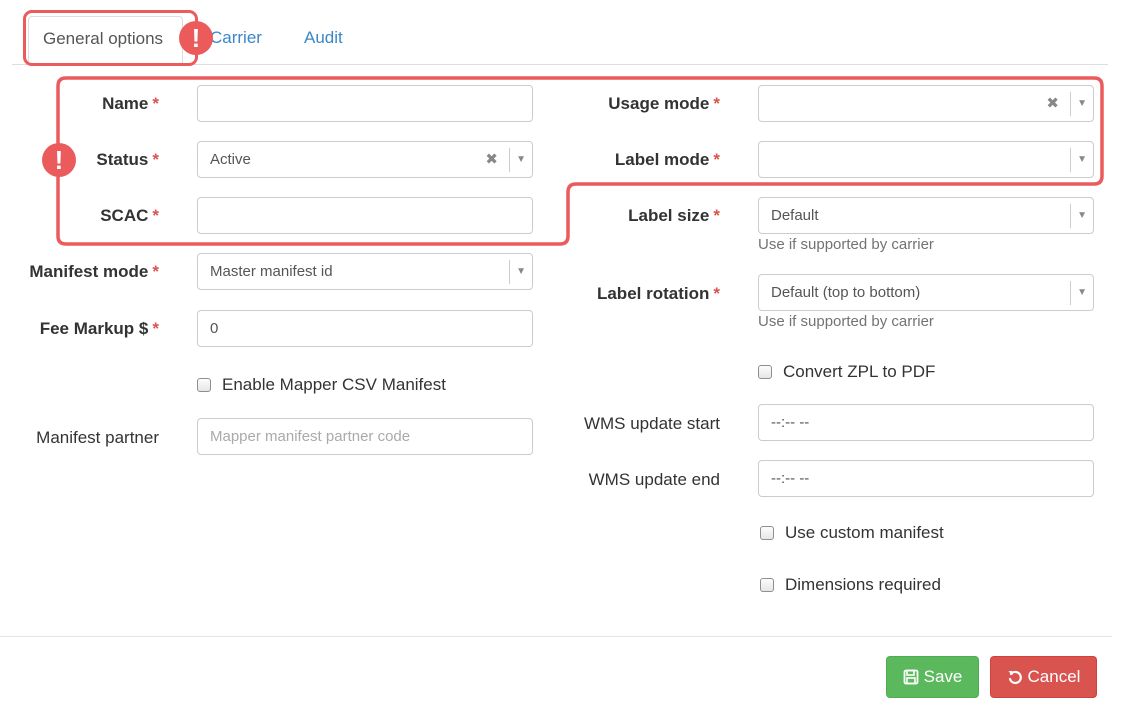 This screenshot has width=1123, height=709. What do you see at coordinates (943, 676) in the screenshot?
I see `save-button-label: Save` at bounding box center [943, 676].